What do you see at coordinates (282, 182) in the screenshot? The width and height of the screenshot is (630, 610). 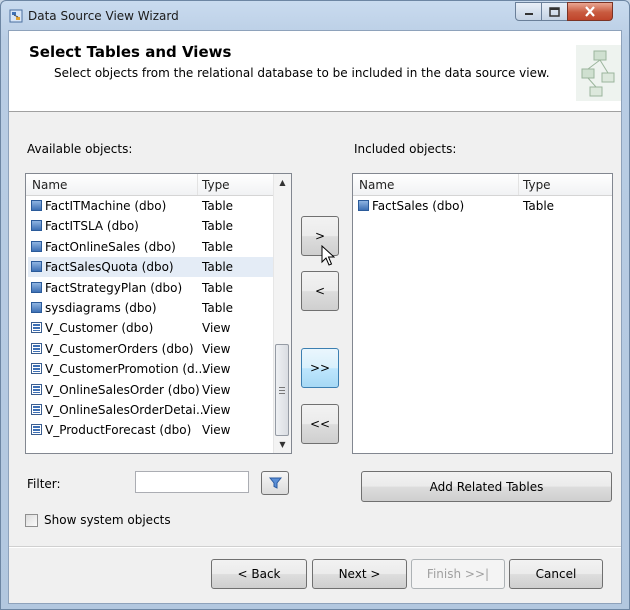 I see `scroll-up-arrow-icon: ▲` at bounding box center [282, 182].